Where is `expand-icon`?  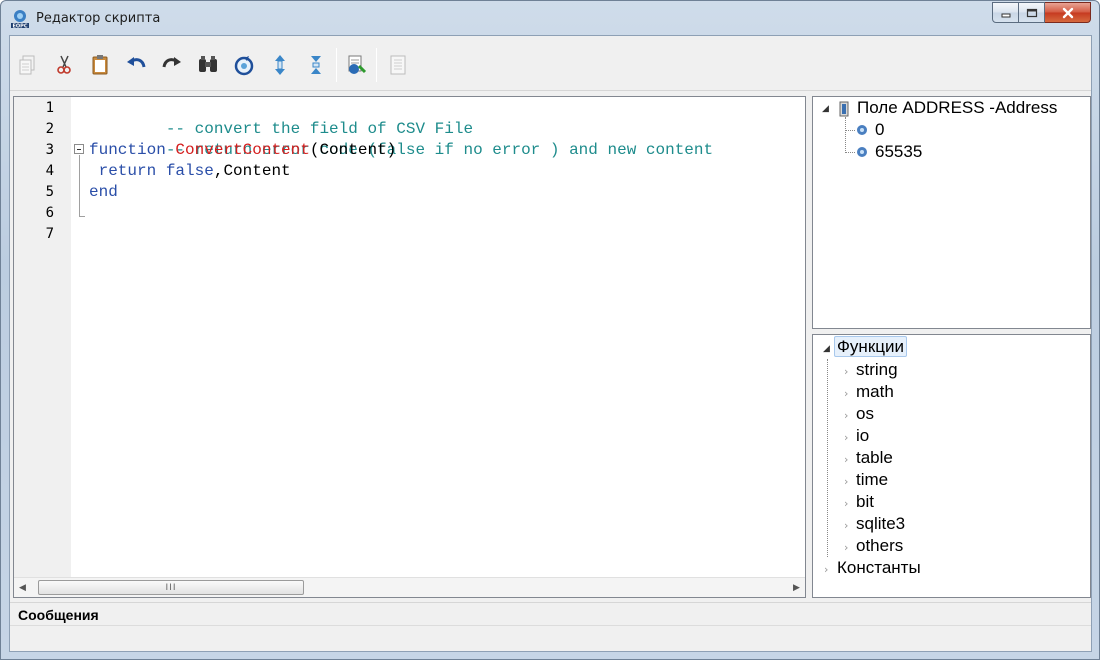 expand-icon is located at coordinates (280, 65).